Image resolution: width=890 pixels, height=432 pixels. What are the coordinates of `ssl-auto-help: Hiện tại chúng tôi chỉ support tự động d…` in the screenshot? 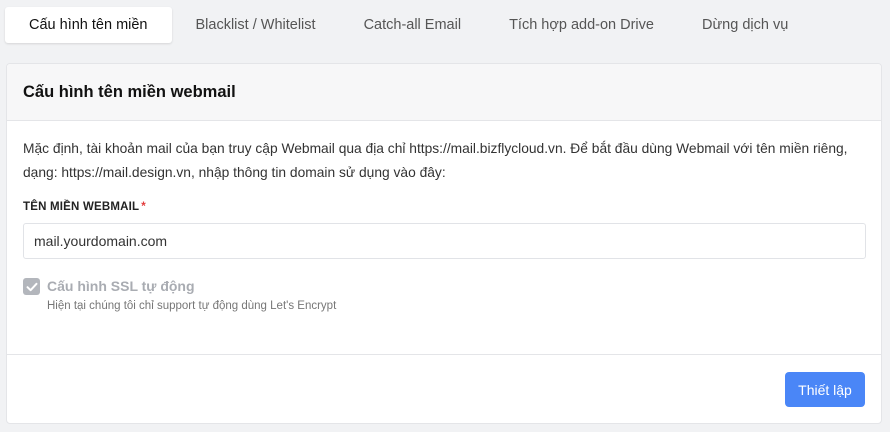 It's located at (192, 306).